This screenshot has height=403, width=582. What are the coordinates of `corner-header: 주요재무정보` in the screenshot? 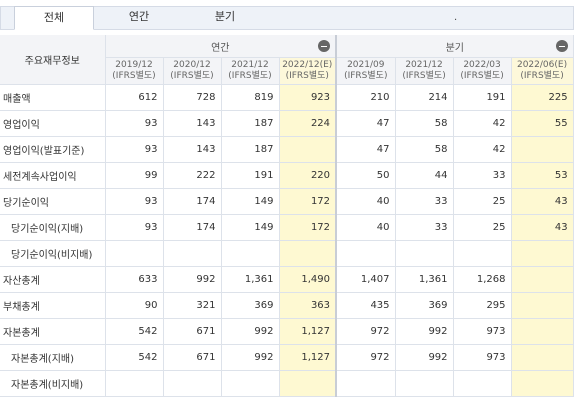 It's located at (53, 60).